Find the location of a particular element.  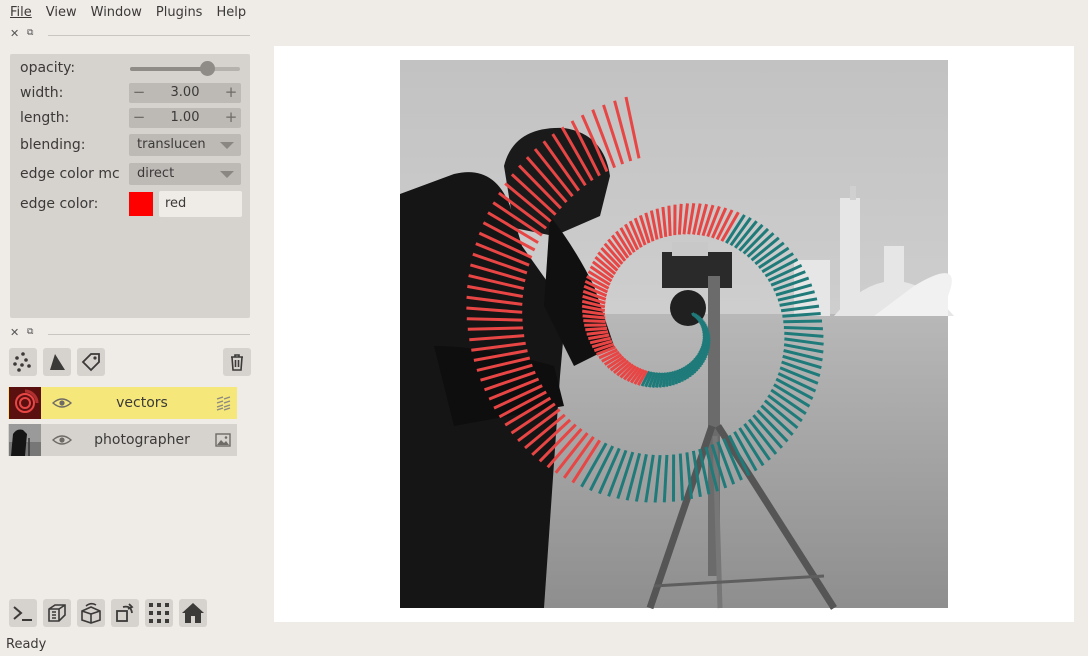

menu-bar: File View Window Plugins Help is located at coordinates (544, 12).